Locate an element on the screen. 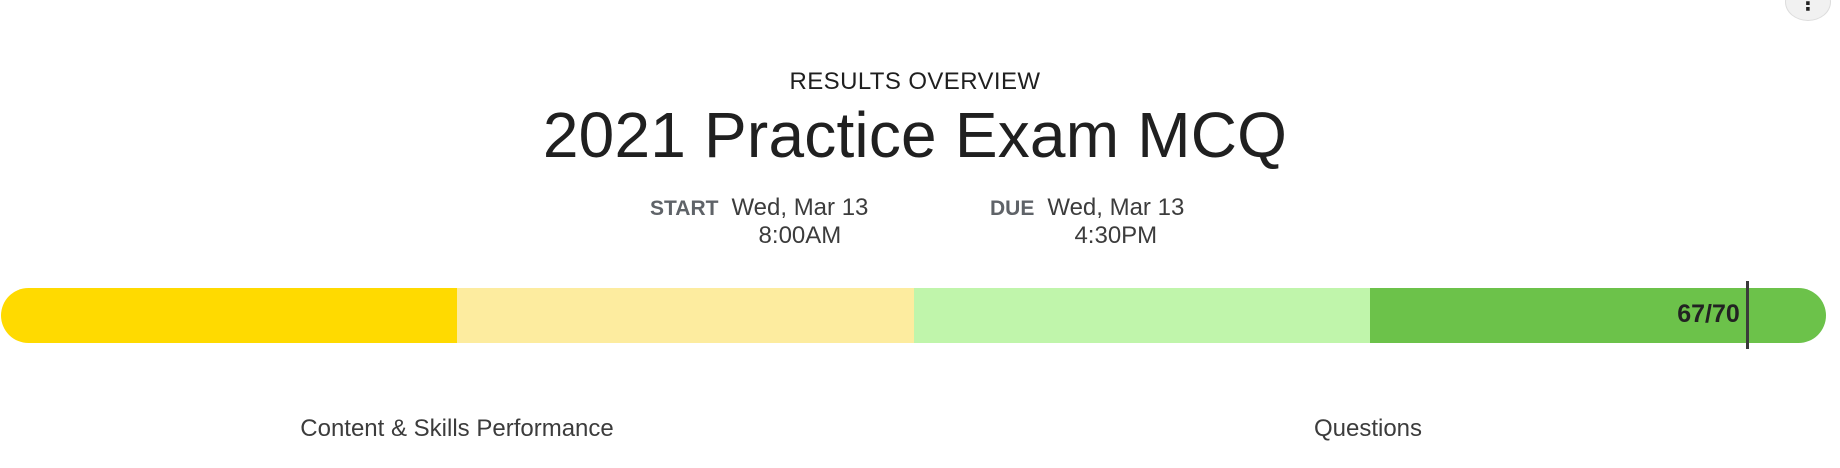 This screenshot has height=468, width=1840. more-vertical-icon: ⋮ is located at coordinates (1808, 7).